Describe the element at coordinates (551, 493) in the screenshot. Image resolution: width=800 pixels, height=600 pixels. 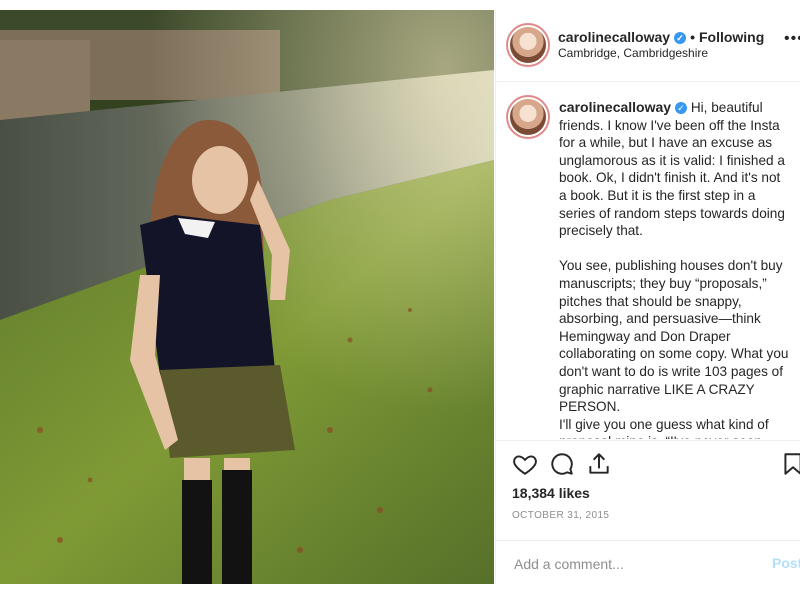
I see `likes-count: 18,384 likes` at that location.